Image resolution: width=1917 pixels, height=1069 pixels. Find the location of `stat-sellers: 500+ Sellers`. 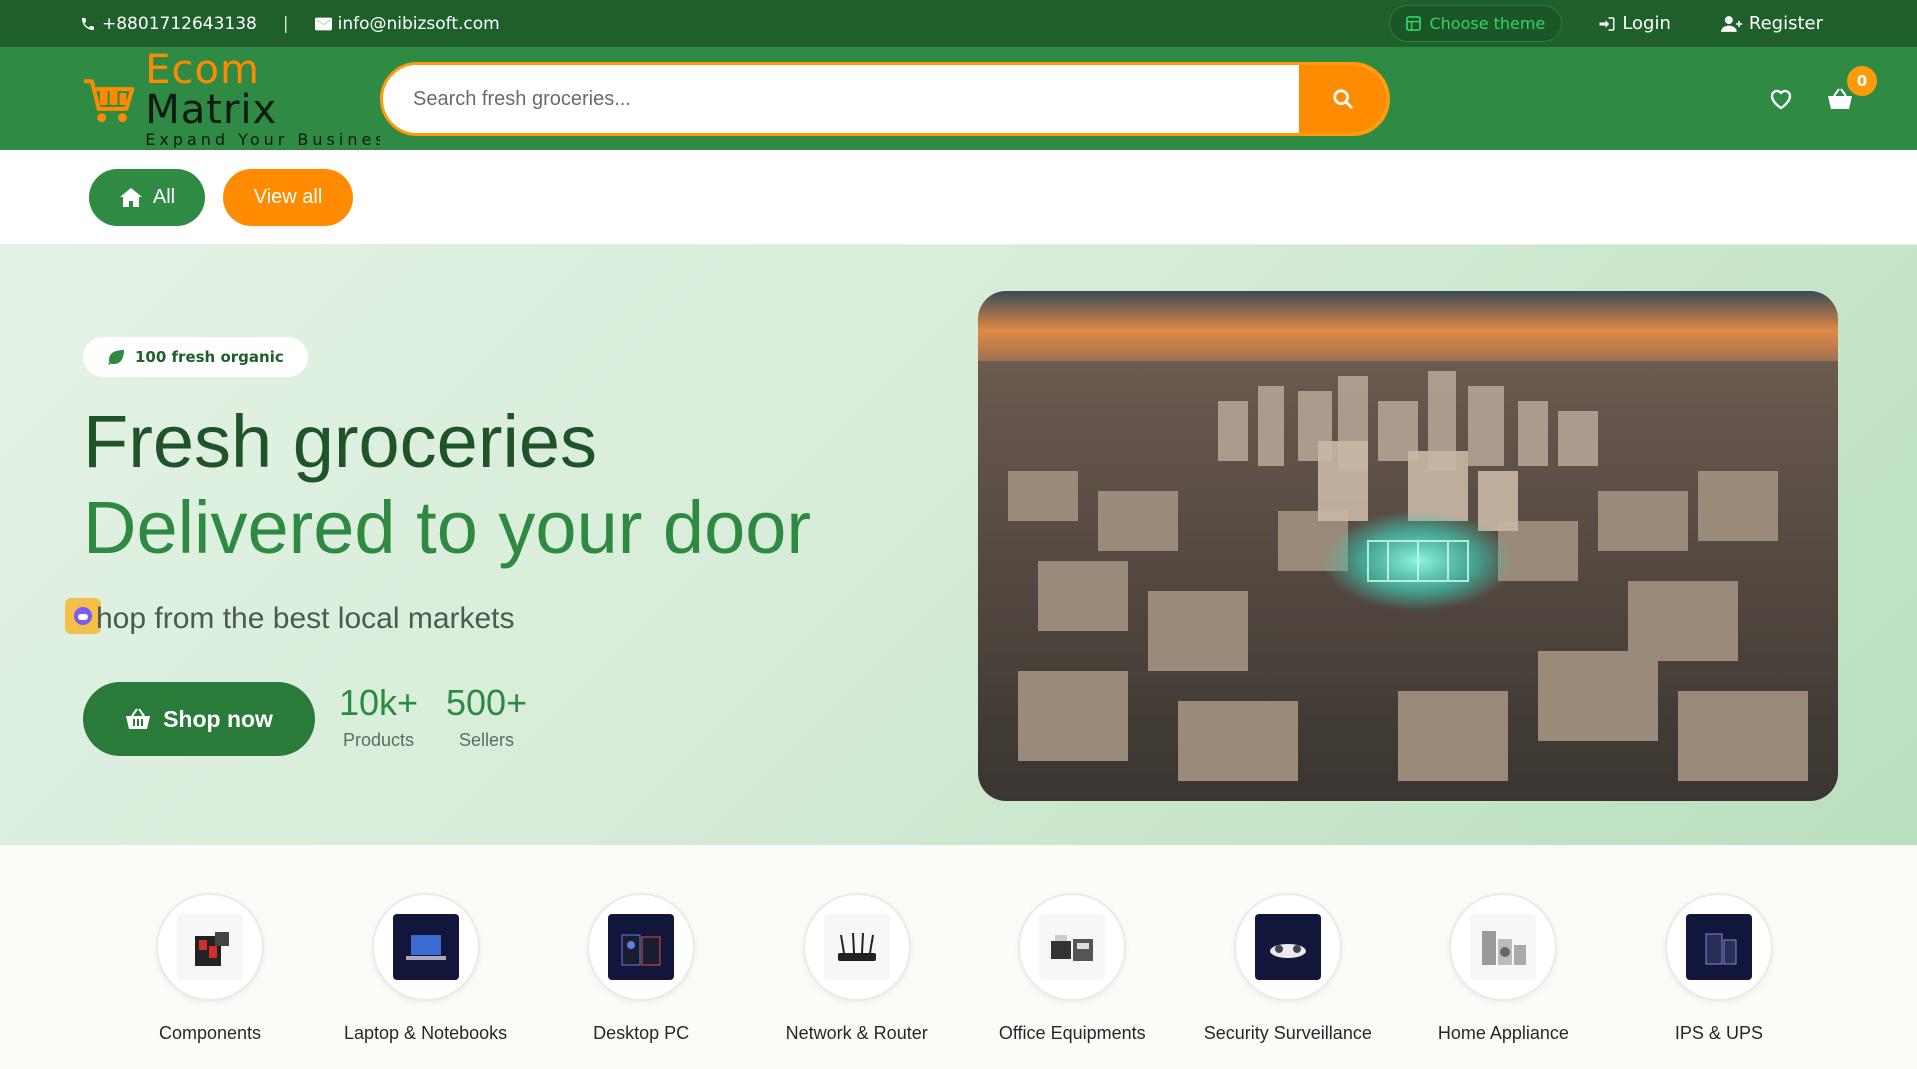

stat-sellers: 500+ Sellers is located at coordinates (486, 716).